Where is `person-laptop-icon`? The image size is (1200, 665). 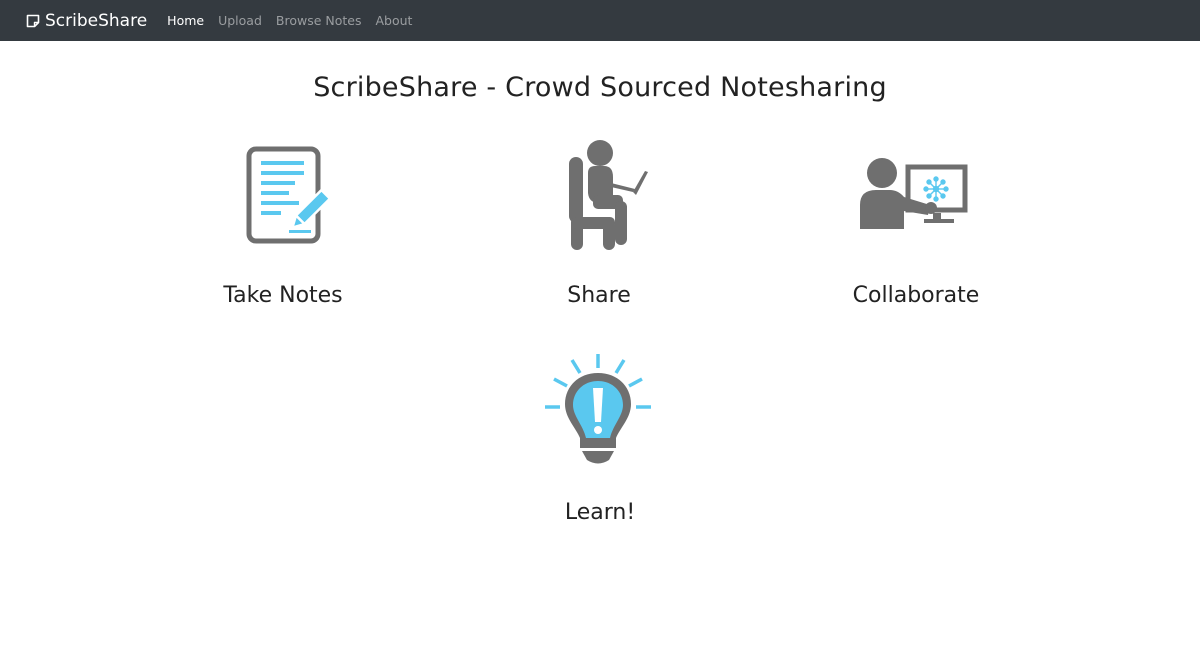 person-laptop-icon is located at coordinates (608, 195).